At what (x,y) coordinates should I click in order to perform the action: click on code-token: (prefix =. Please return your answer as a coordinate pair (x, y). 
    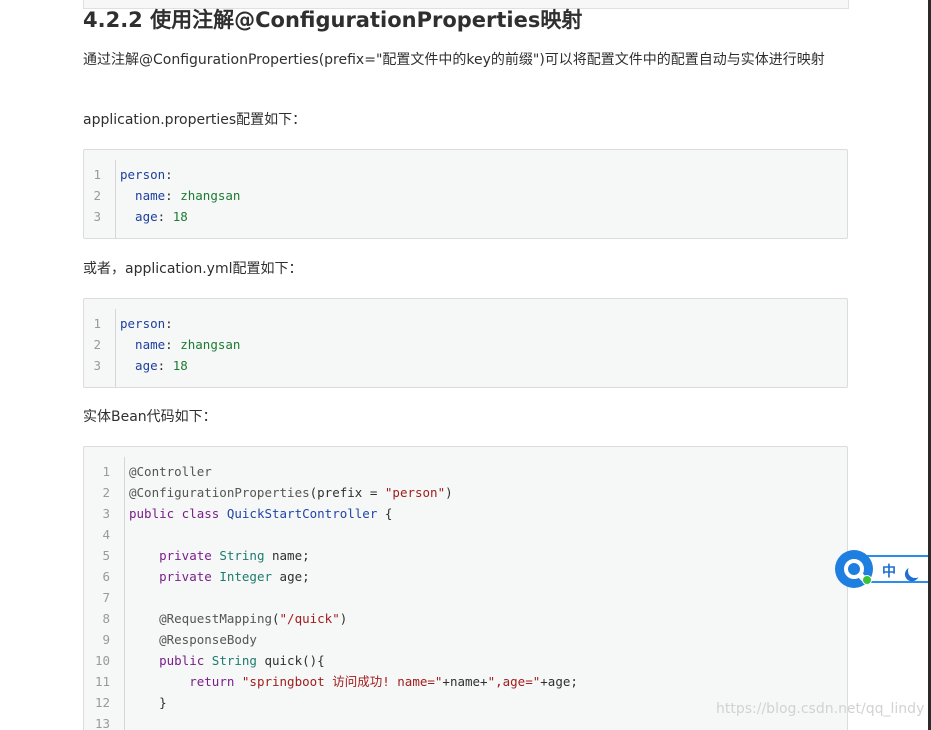
    Looking at the image, I should click on (347, 492).